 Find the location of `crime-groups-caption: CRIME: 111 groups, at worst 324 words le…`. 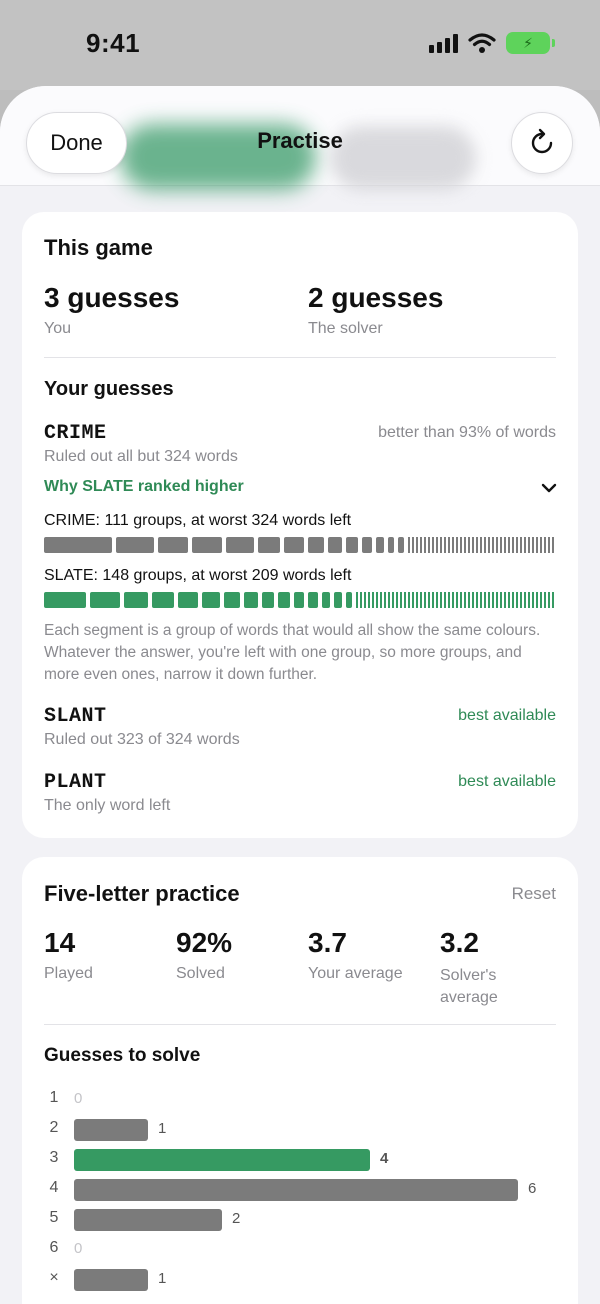

crime-groups-caption: CRIME: 111 groups, at worst 324 words le… is located at coordinates (198, 520).